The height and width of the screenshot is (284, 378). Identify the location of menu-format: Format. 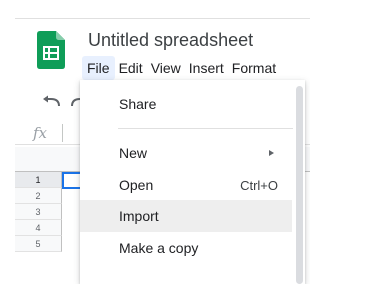
(254, 68).